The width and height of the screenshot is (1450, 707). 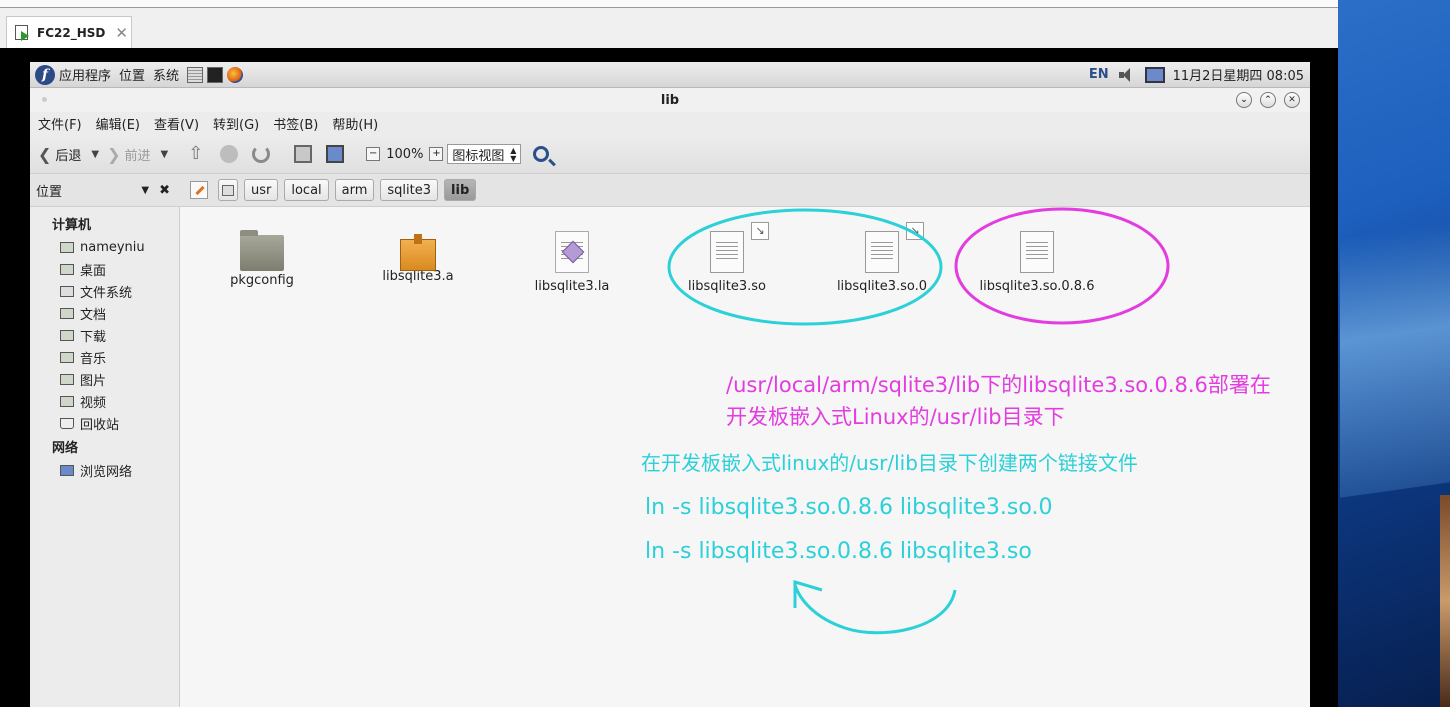 What do you see at coordinates (1062, 266) in the screenshot?
I see `magenta-highlight-ellipse` at bounding box center [1062, 266].